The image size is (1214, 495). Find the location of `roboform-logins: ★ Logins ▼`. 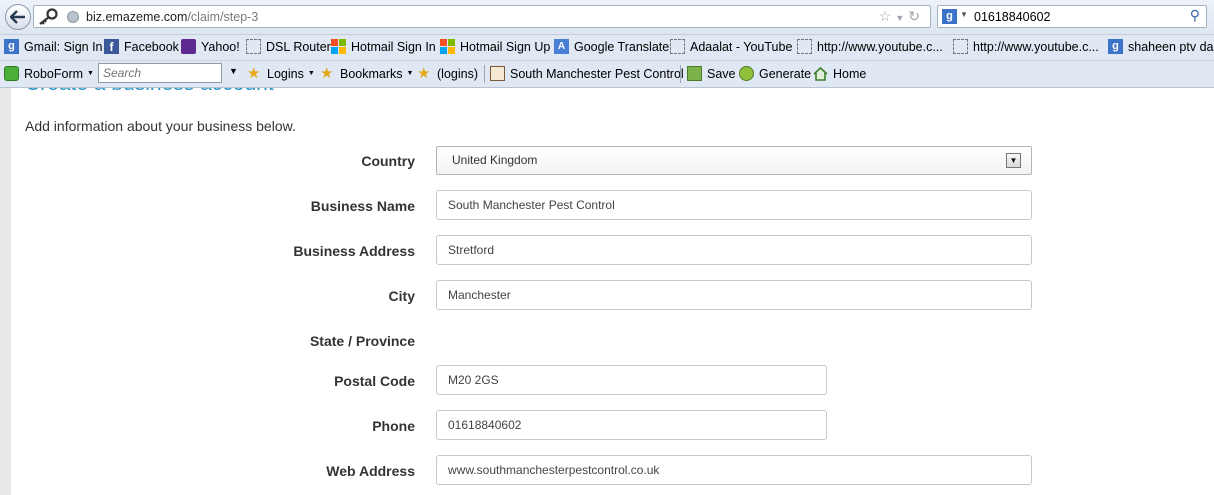

roboform-logins: ★ Logins ▼ is located at coordinates (281, 73).